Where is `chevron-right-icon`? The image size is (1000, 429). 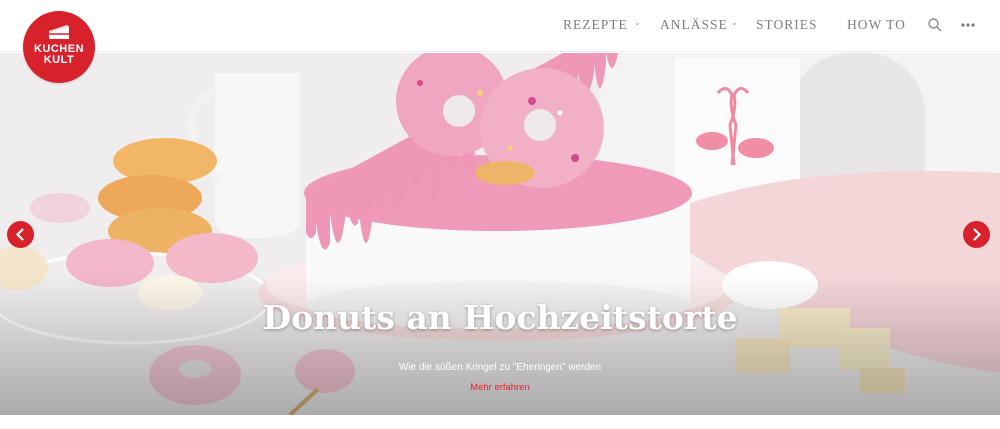 chevron-right-icon is located at coordinates (977, 234).